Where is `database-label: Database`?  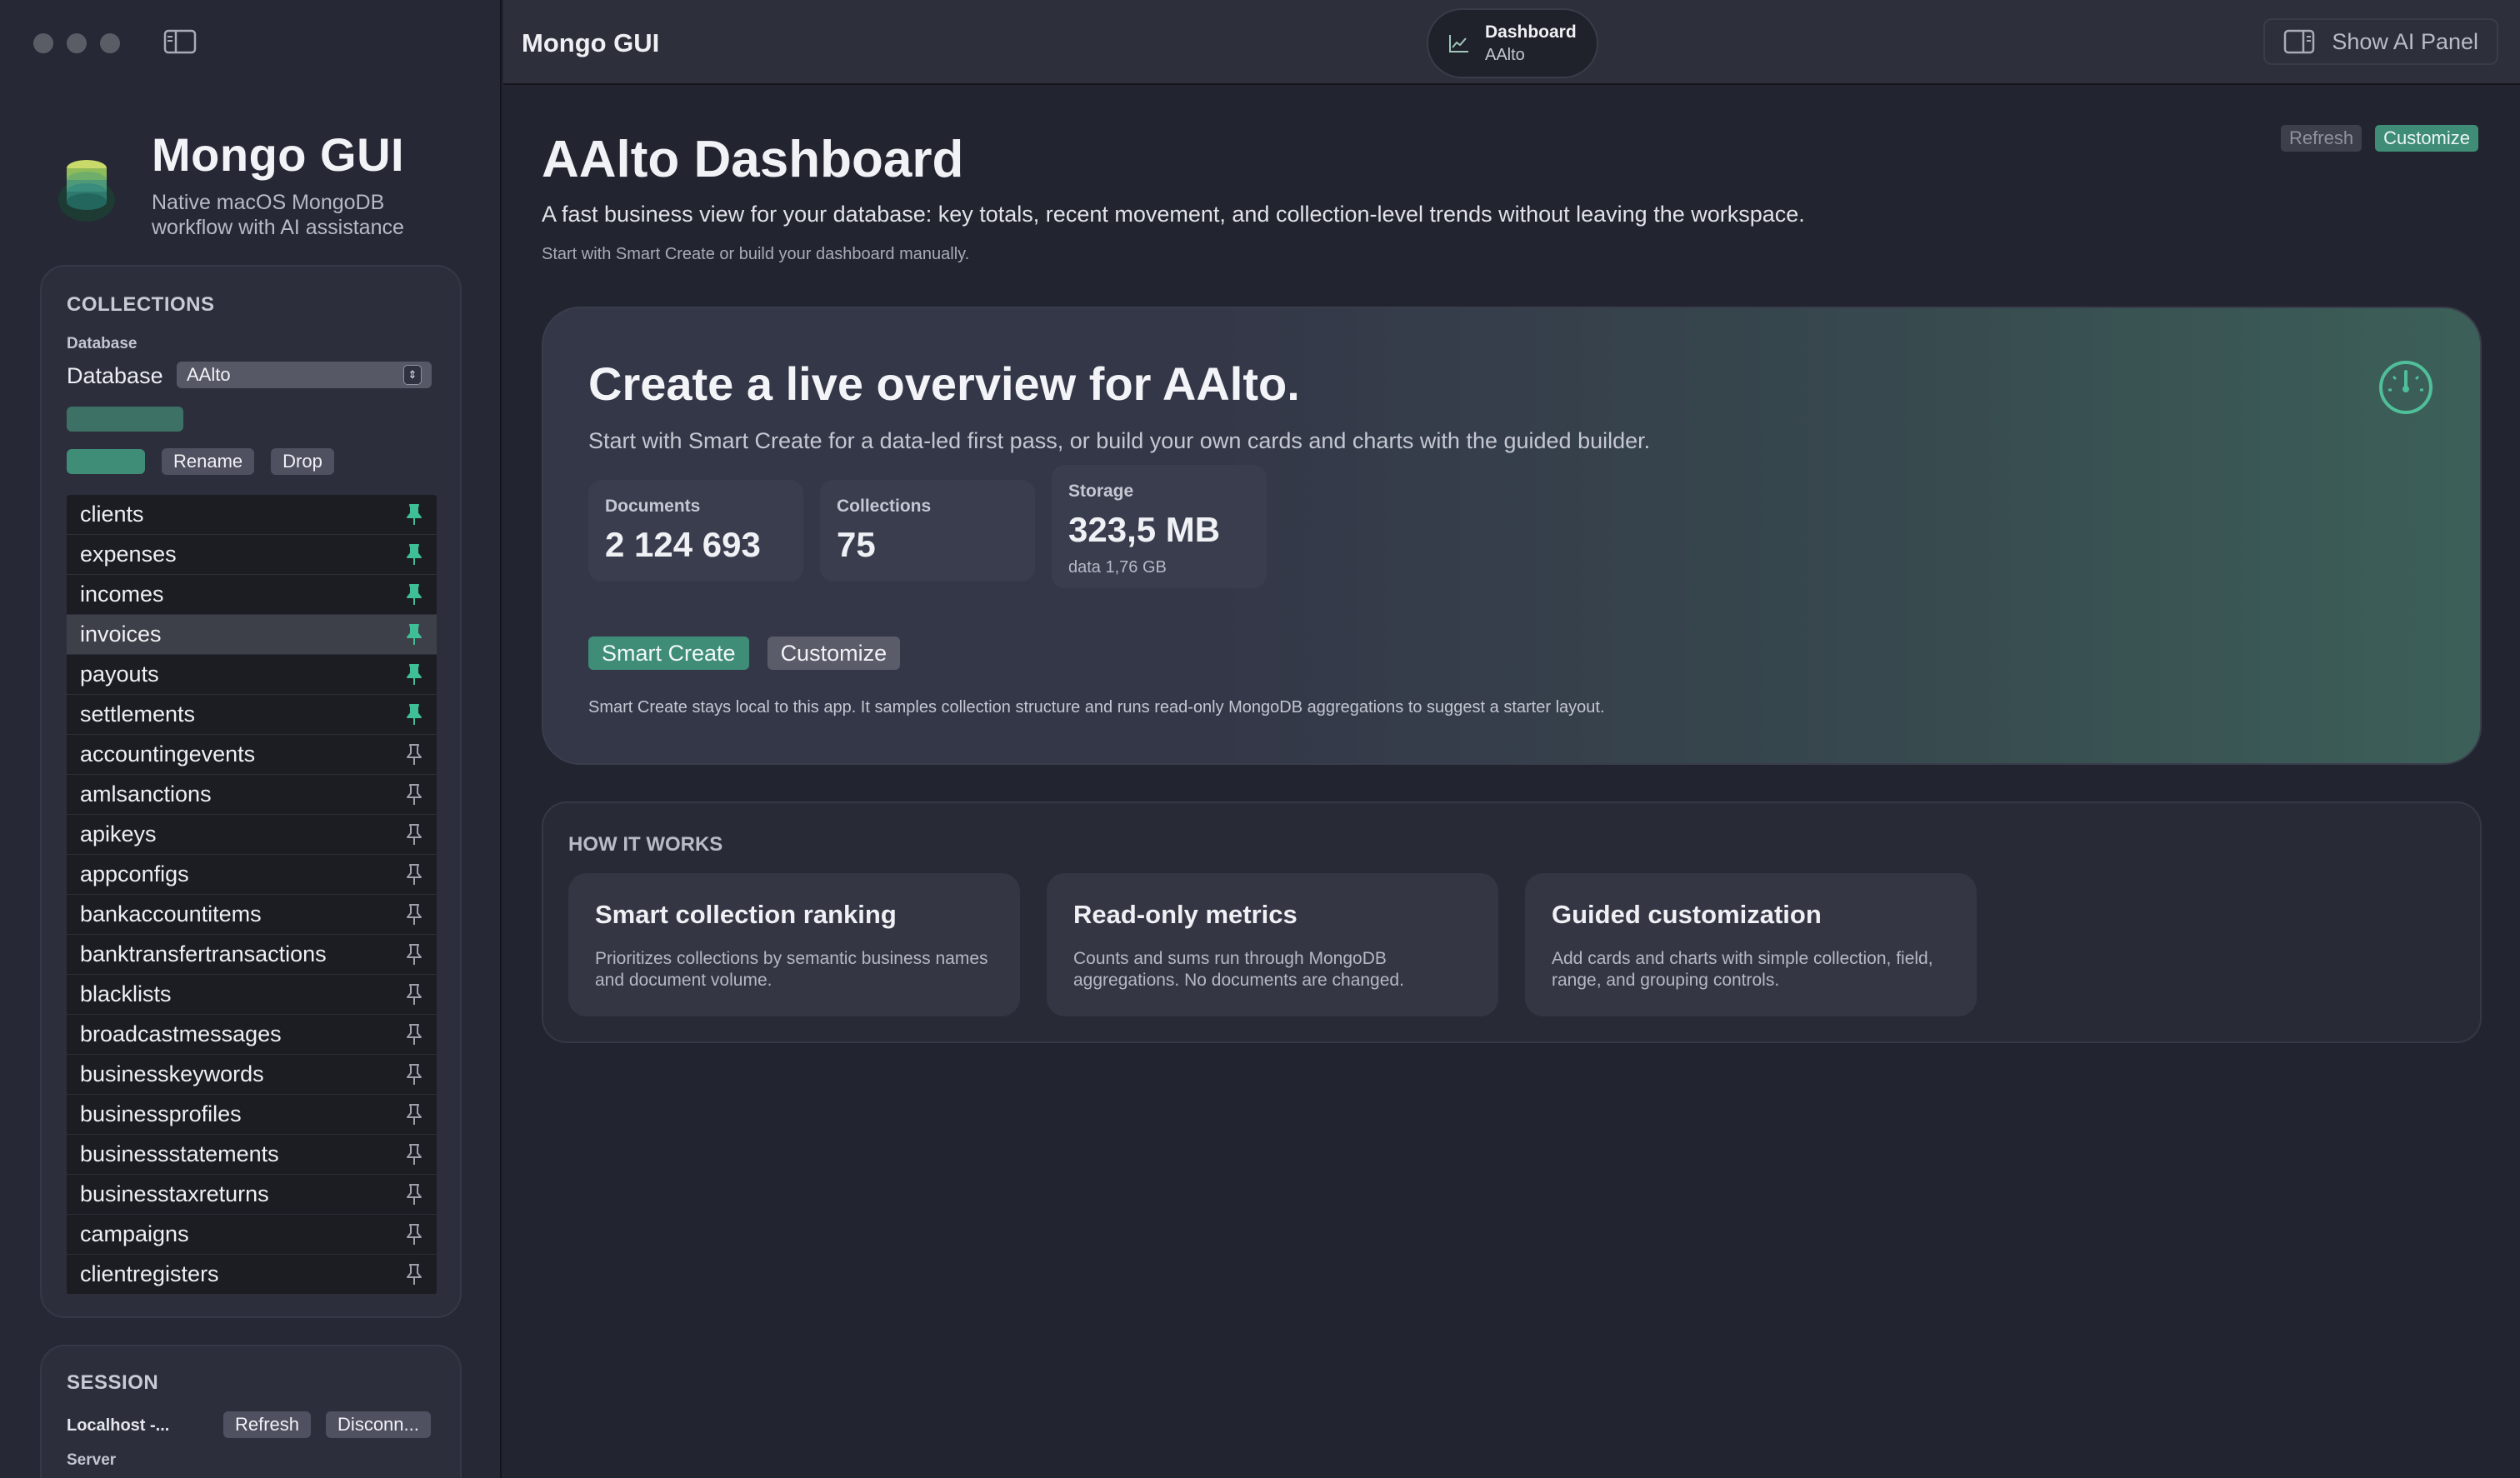
database-label: Database is located at coordinates (115, 375).